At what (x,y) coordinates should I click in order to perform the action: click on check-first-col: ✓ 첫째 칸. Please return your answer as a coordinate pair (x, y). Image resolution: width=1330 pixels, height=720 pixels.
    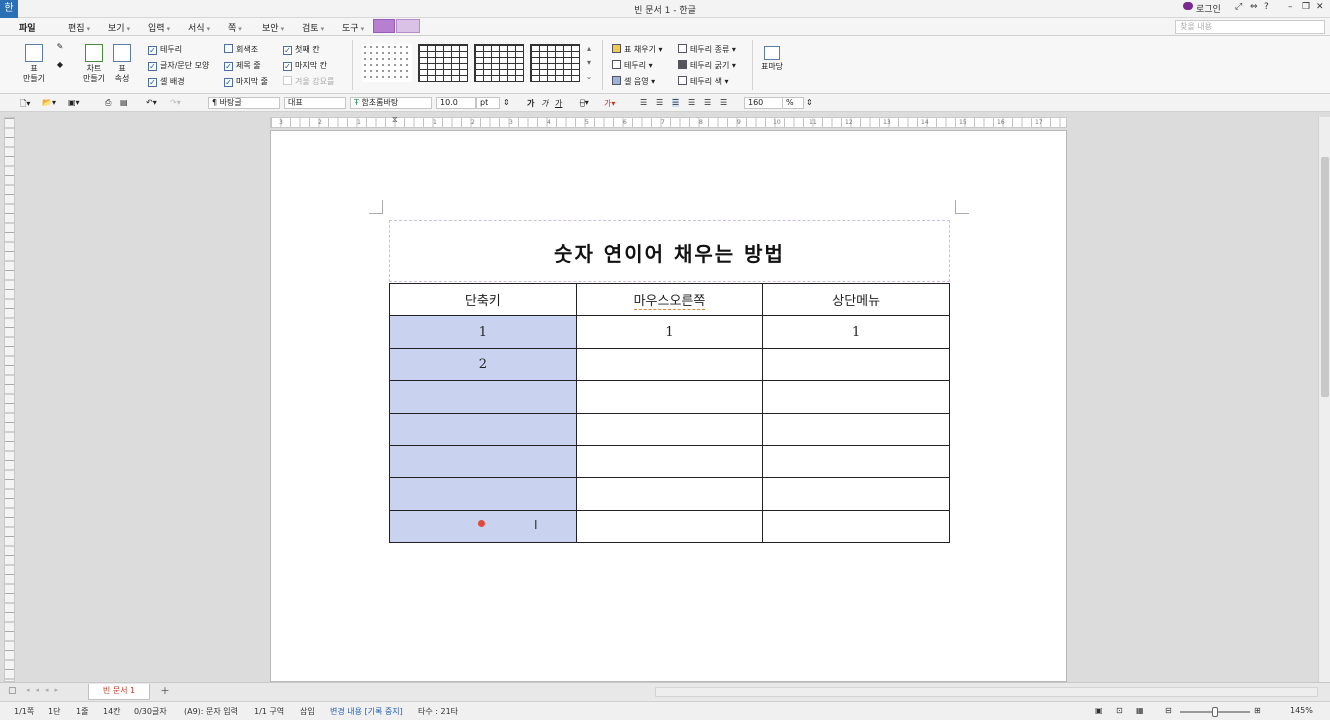
    Looking at the image, I should click on (301, 49).